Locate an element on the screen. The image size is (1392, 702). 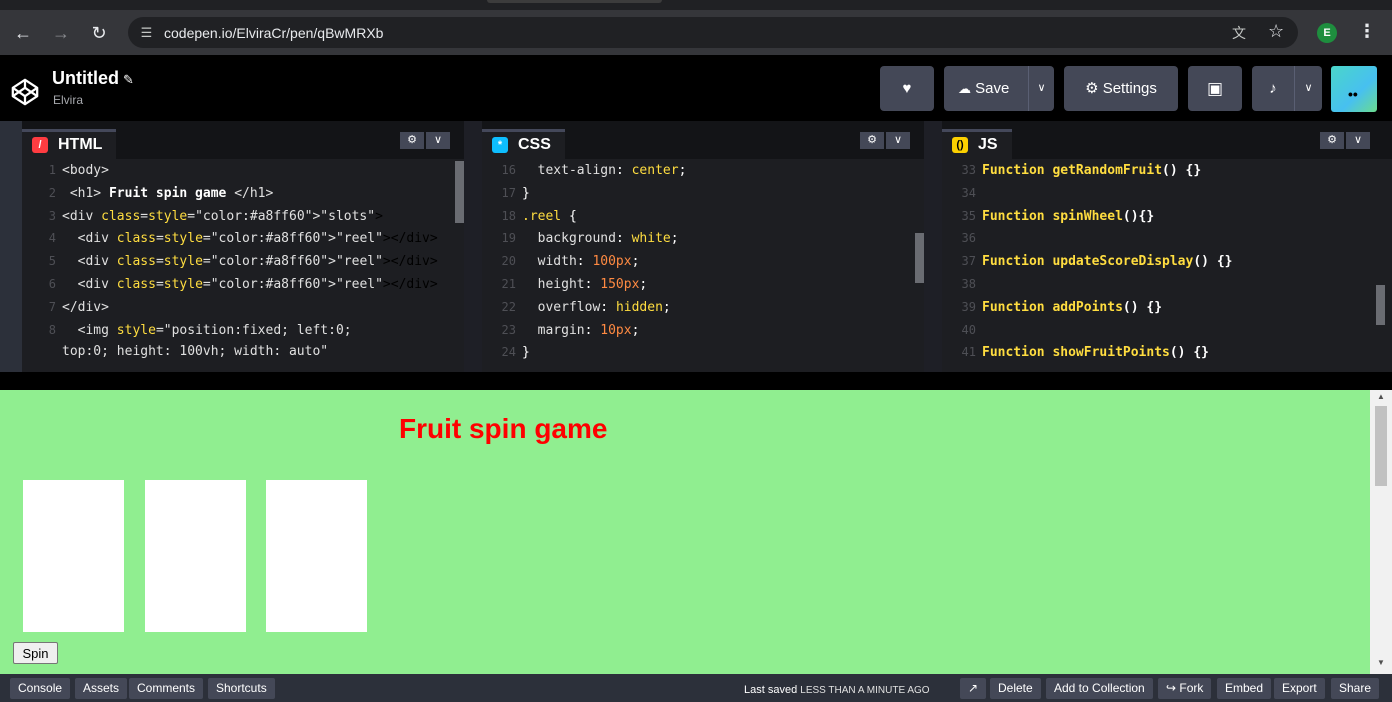
code-line: 38 is located at coordinates (1167, 284).